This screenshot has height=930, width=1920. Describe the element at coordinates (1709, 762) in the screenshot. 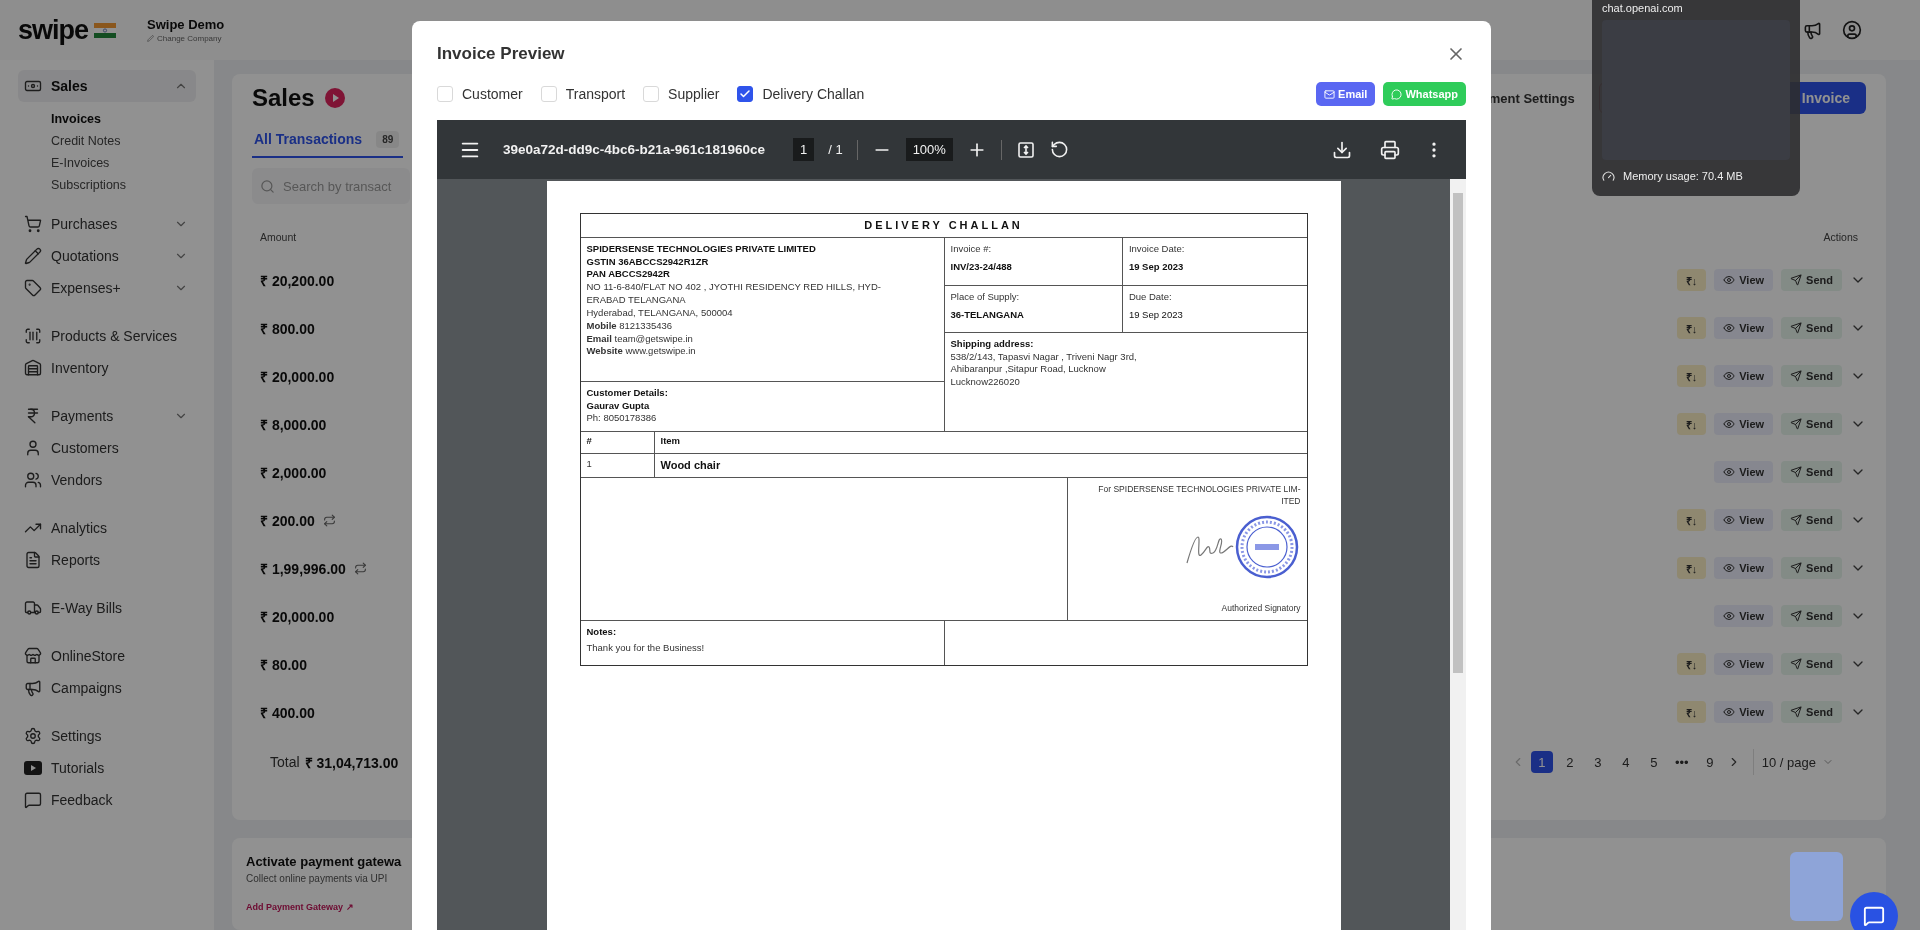

I see `page-button: 9` at that location.